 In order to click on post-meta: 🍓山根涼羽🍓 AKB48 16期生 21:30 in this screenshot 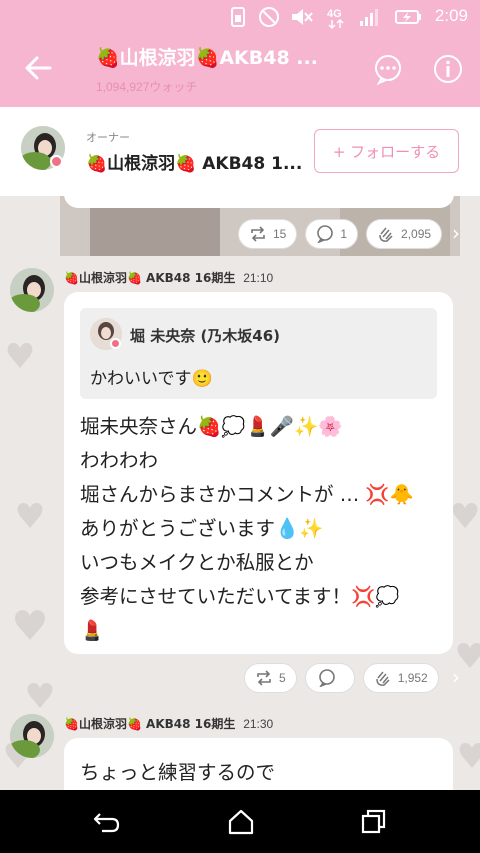, I will do `click(168, 723)`.